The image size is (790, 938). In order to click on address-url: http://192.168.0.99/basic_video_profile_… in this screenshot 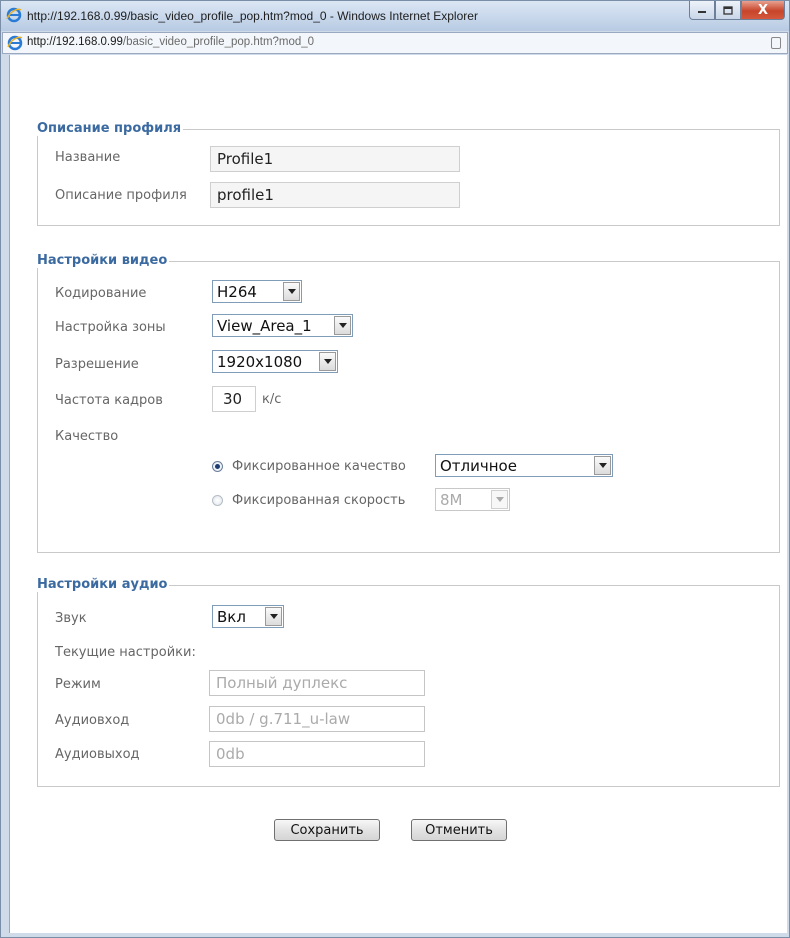, I will do `click(170, 42)`.